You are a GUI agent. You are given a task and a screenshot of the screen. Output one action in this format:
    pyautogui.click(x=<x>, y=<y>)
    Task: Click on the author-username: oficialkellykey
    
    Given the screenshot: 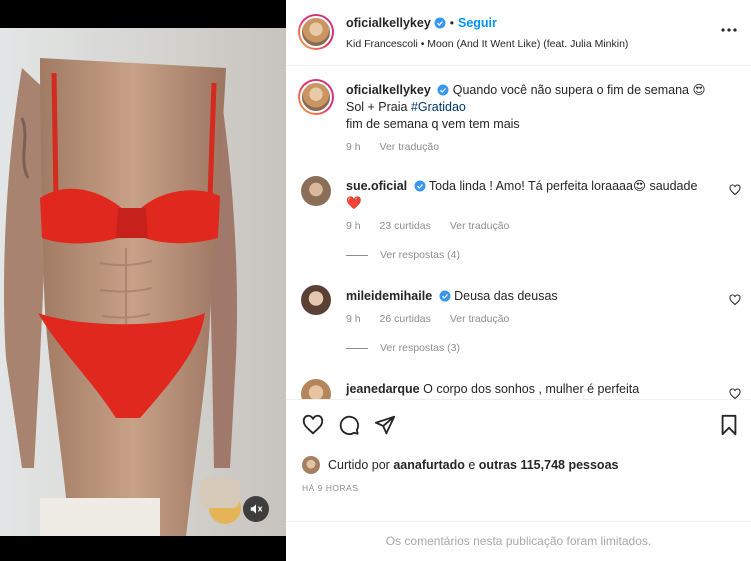 What is the action you would take?
    pyautogui.click(x=388, y=23)
    